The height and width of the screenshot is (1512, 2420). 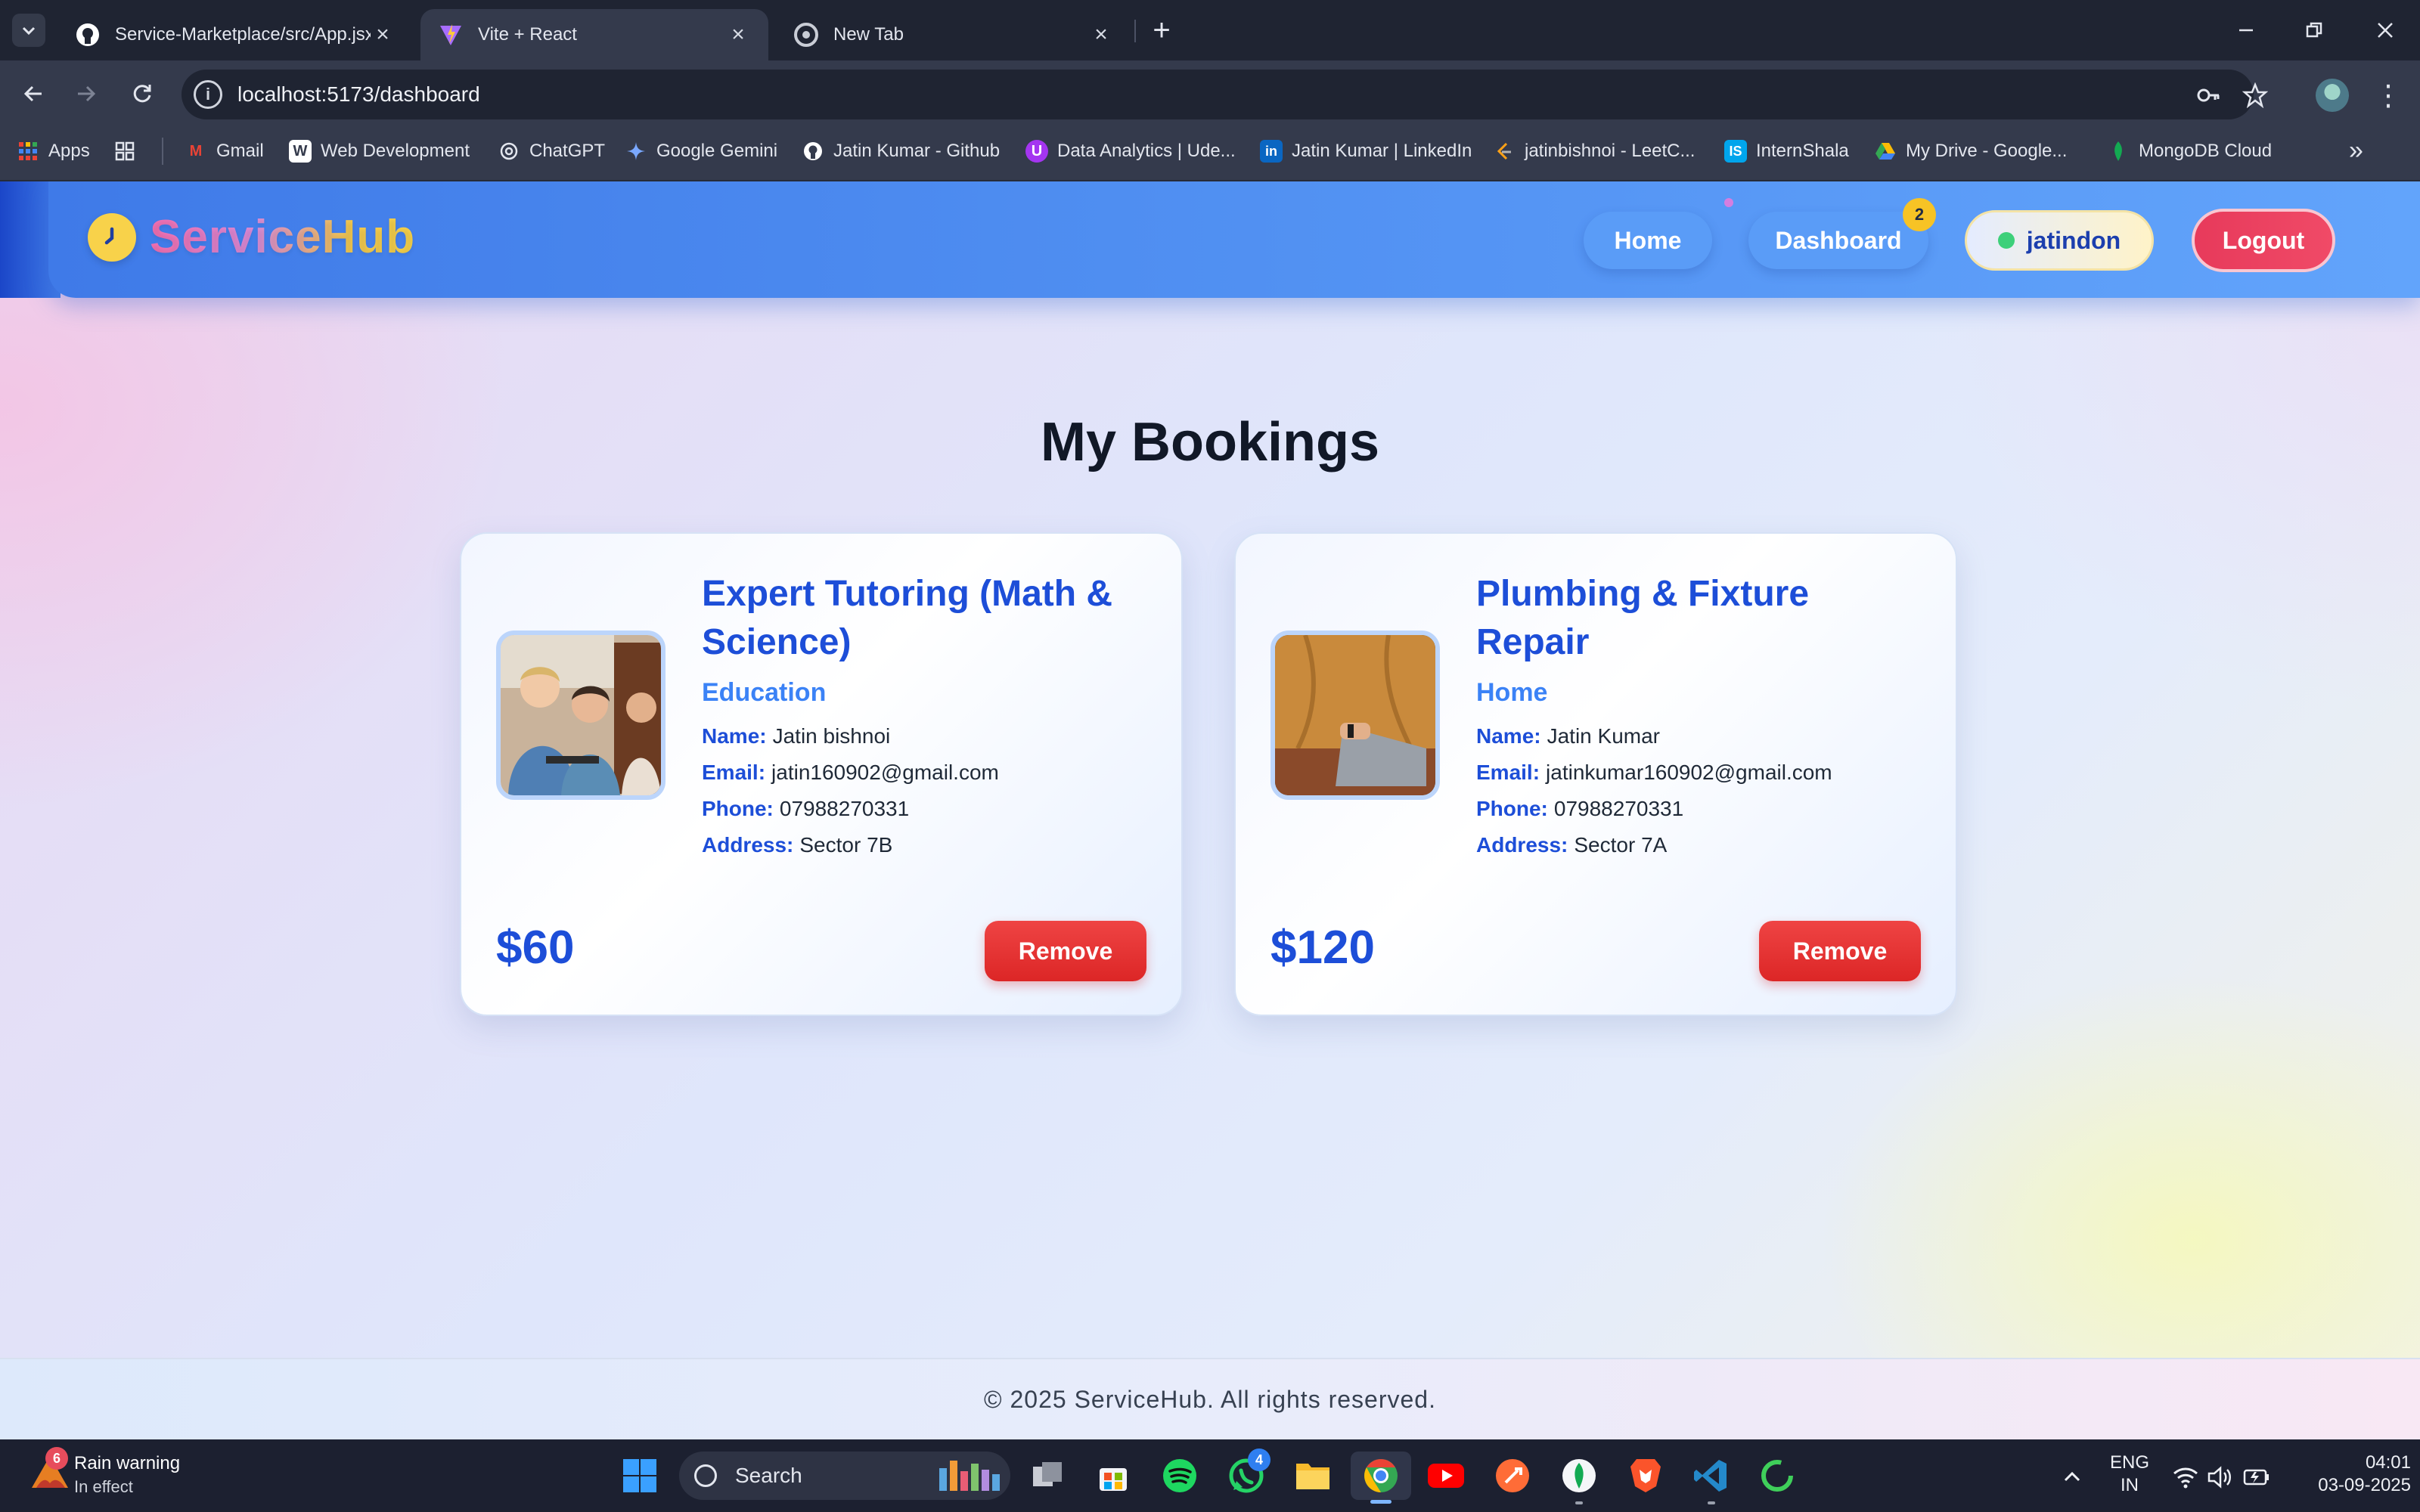 I want to click on bookmark-apps: Apps, so click(x=53, y=151).